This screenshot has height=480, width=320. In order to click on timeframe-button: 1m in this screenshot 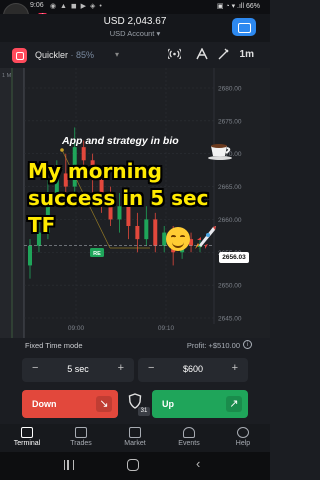, I will do `click(247, 54)`.